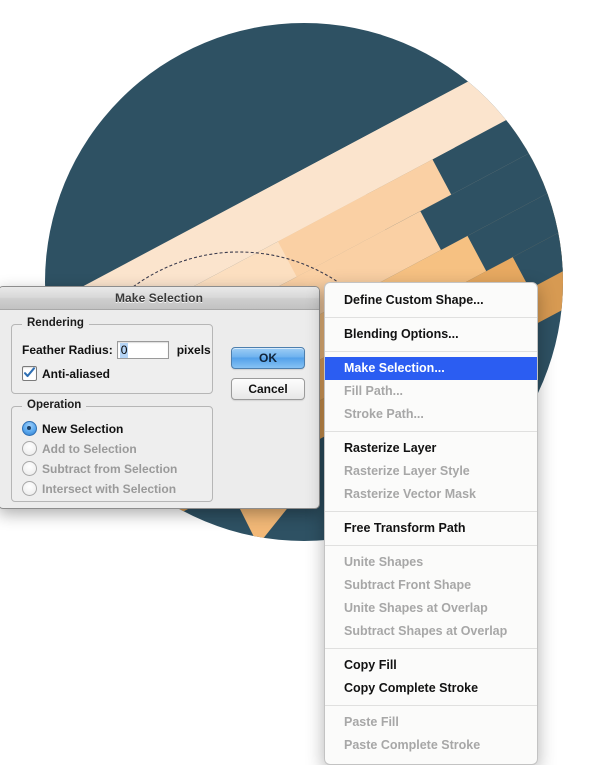 This screenshot has width=600, height=765. I want to click on menu-item-free-transform-path: Free Transform Path, so click(431, 528).